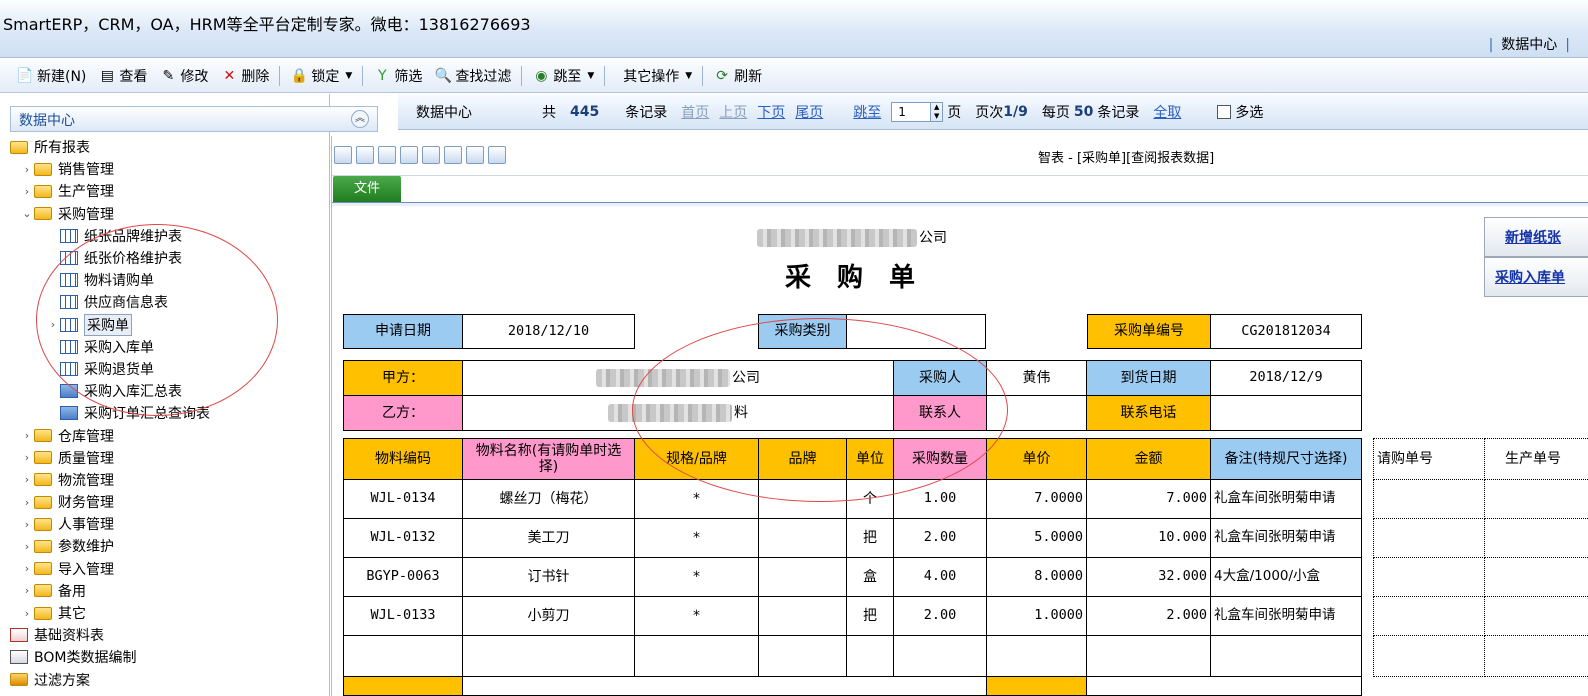 This screenshot has height=696, width=1588. What do you see at coordinates (1148, 499) in the screenshot?
I see `row-amount: 7.000` at bounding box center [1148, 499].